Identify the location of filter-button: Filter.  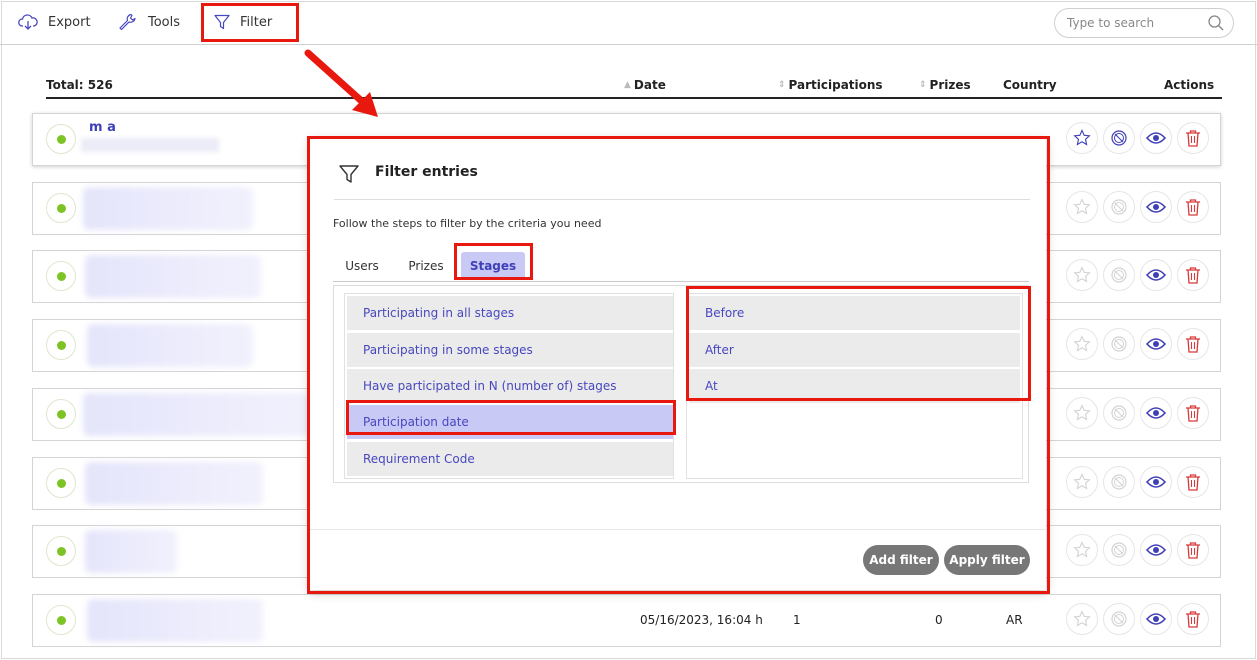
(243, 22).